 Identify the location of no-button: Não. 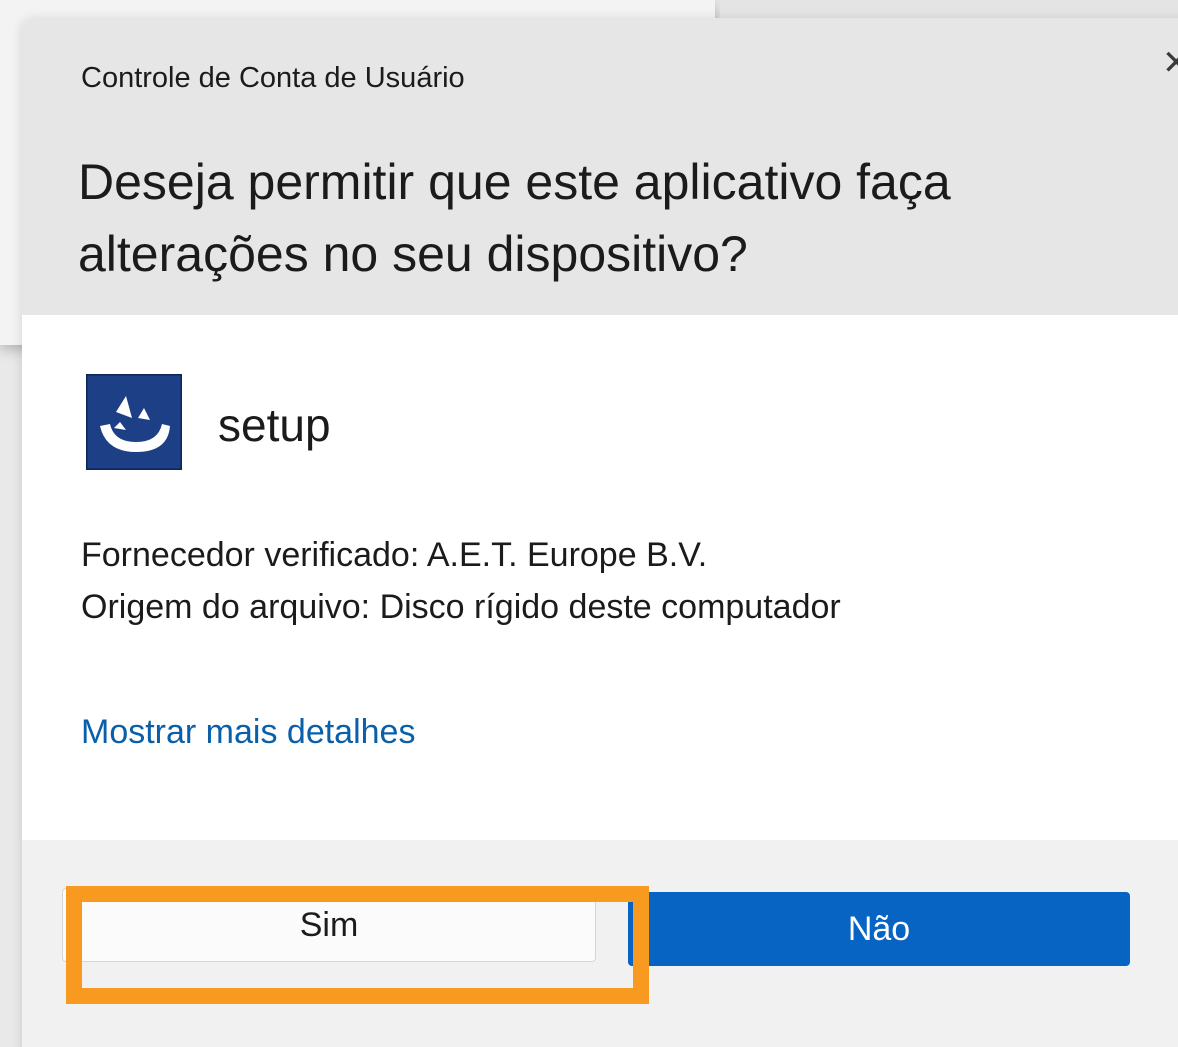
(879, 929).